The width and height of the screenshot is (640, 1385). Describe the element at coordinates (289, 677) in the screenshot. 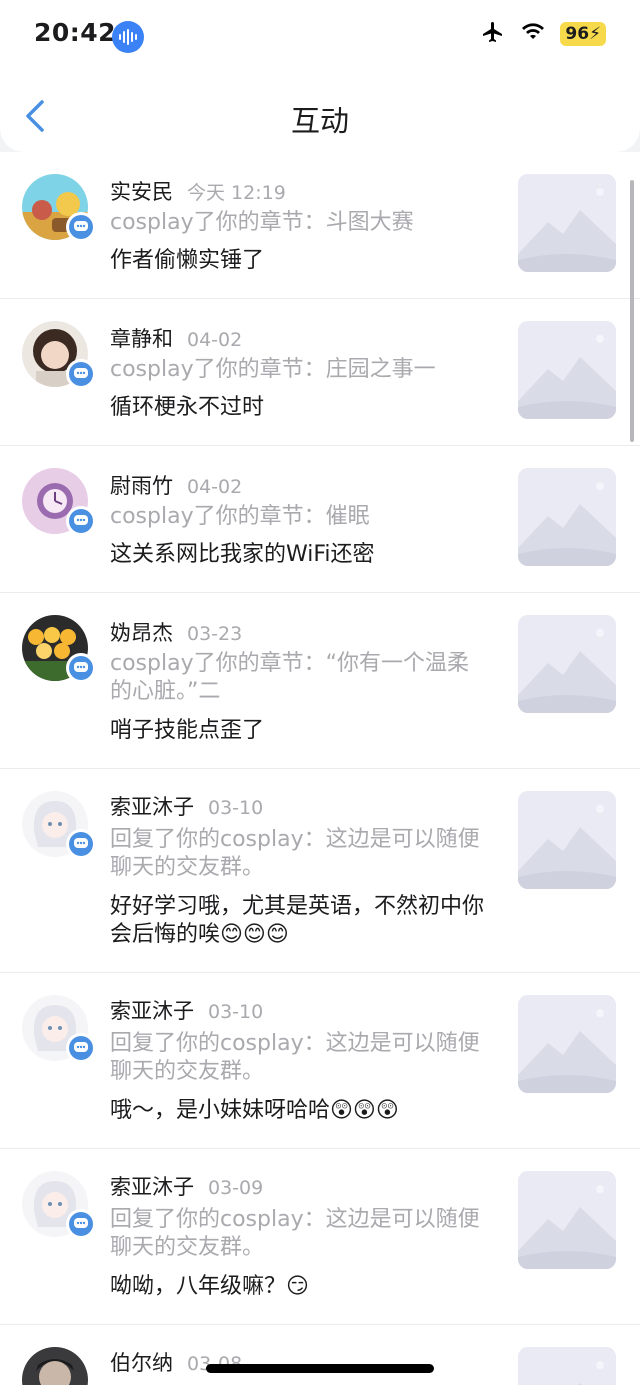

I see `action-text: cosplay了你的章节：“你有一个温柔的心脏。”二` at that location.